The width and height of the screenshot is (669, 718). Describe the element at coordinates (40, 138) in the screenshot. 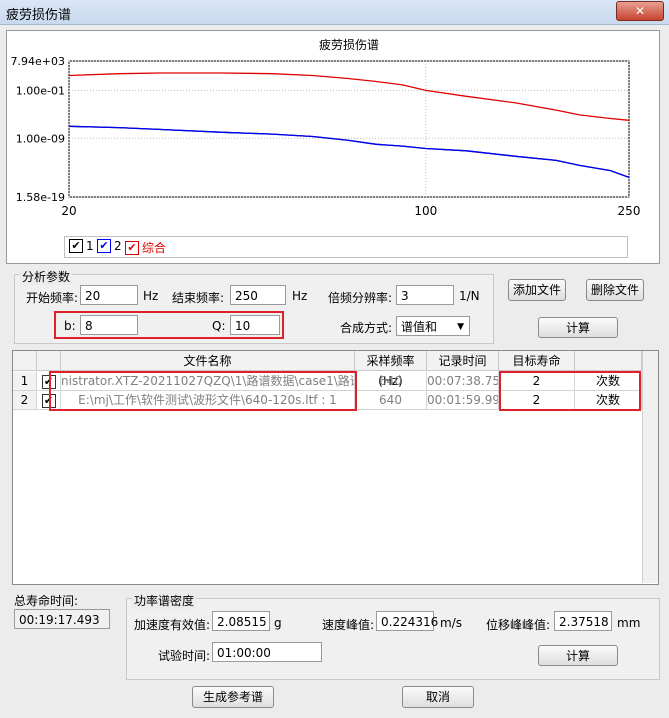

I see `y-tick-label: 1.00e-09` at that location.